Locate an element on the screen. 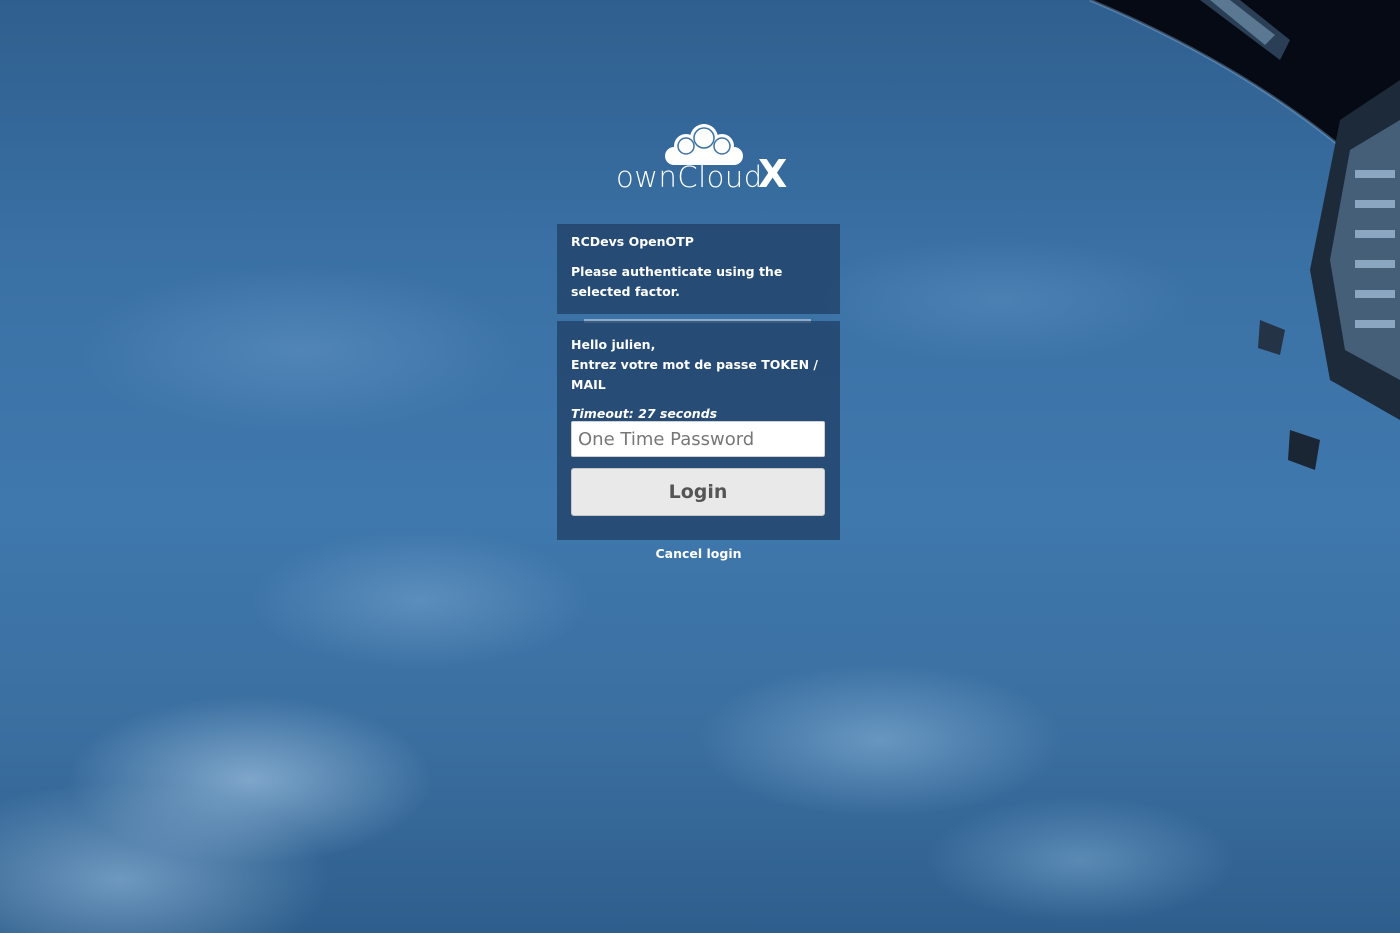 This screenshot has height=933, width=1400. otp-password-input is located at coordinates (698, 439).